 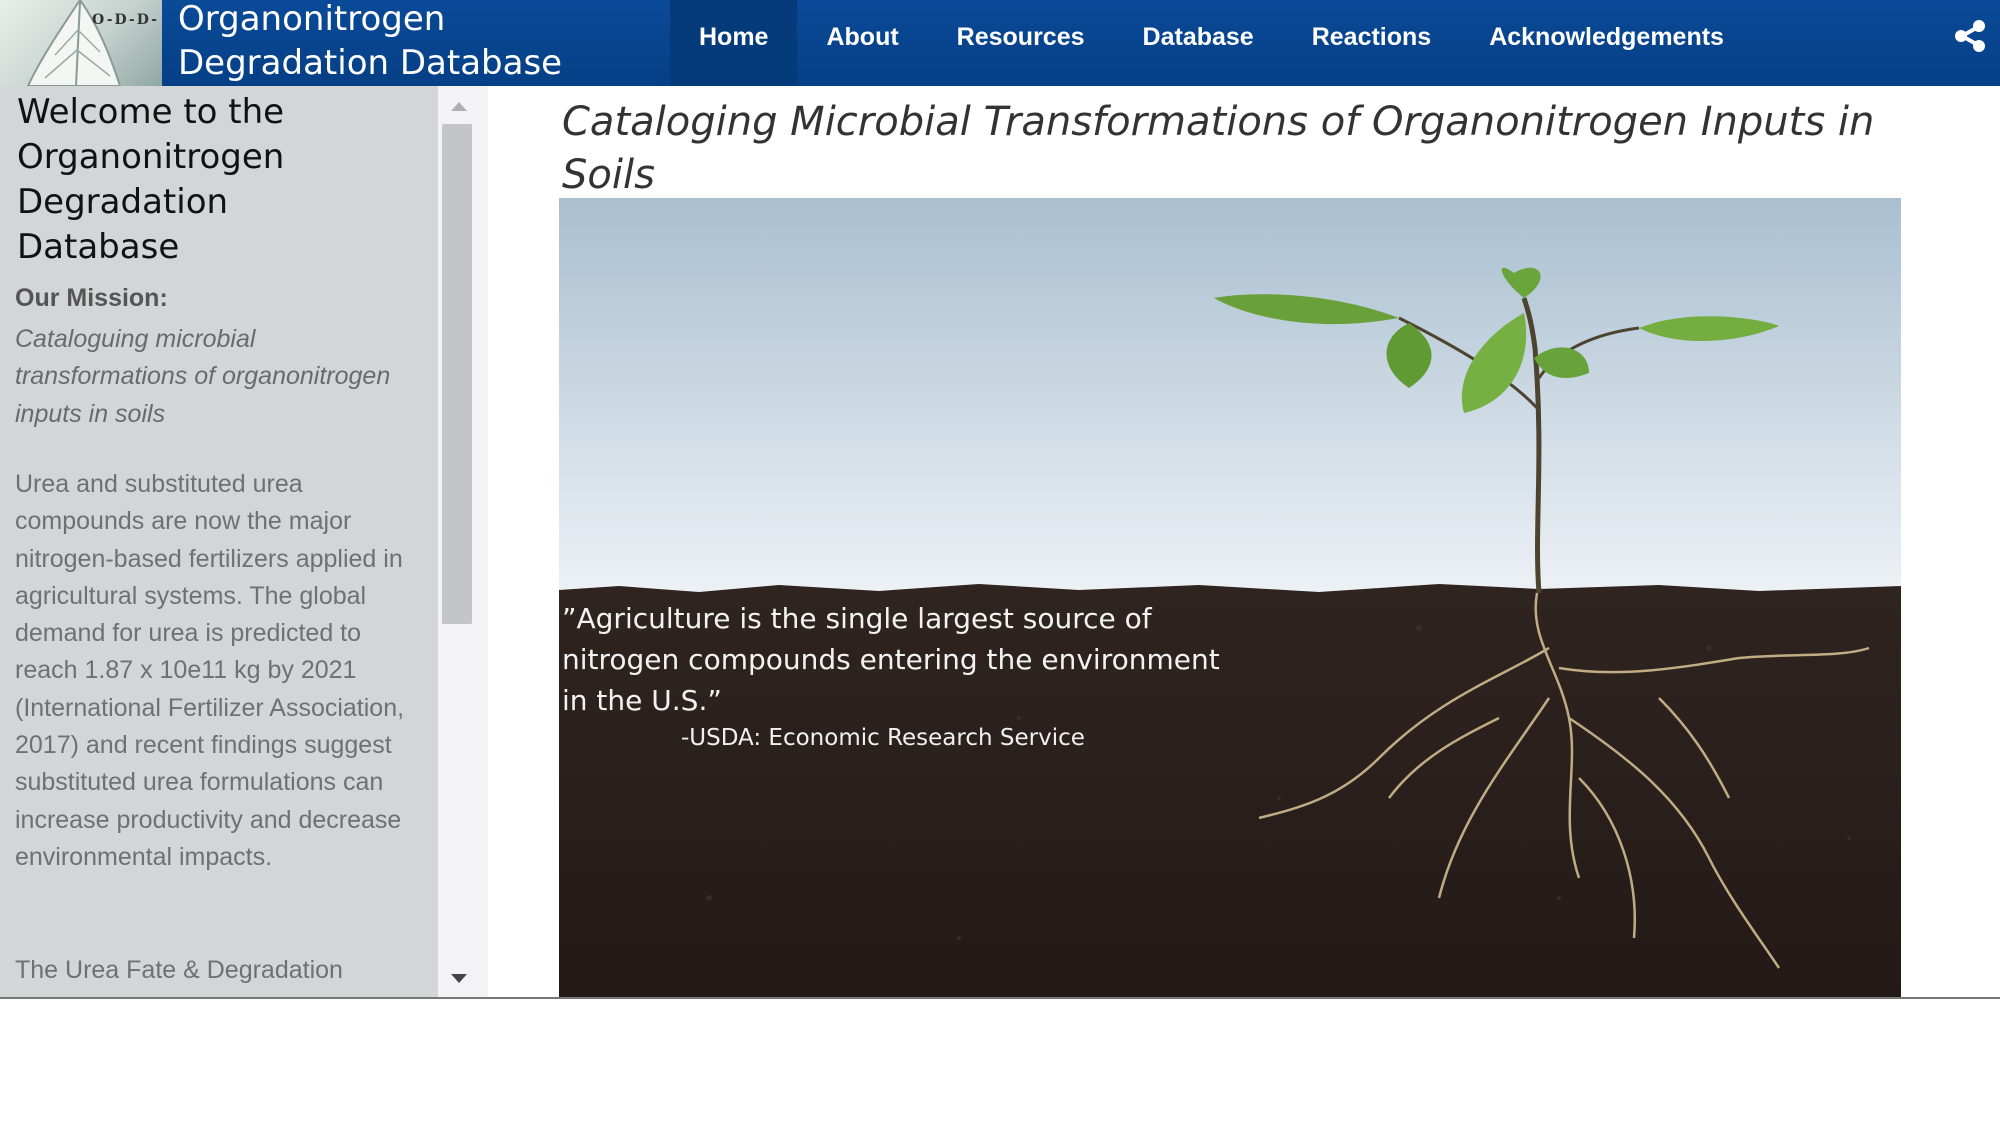 I want to click on page-divider, so click(x=1000, y=998).